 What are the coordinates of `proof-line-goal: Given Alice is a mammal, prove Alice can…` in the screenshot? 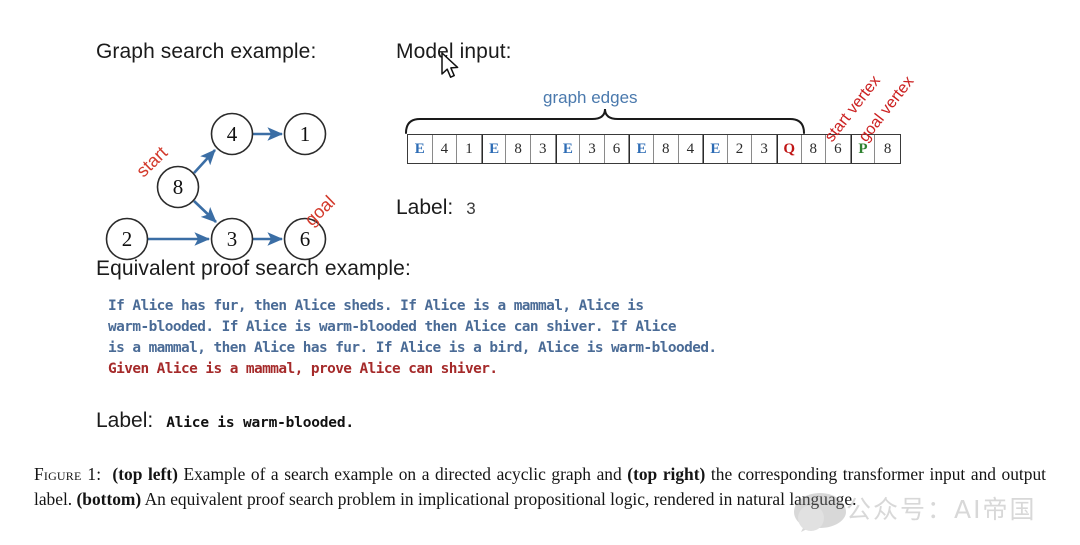 It's located at (303, 369).